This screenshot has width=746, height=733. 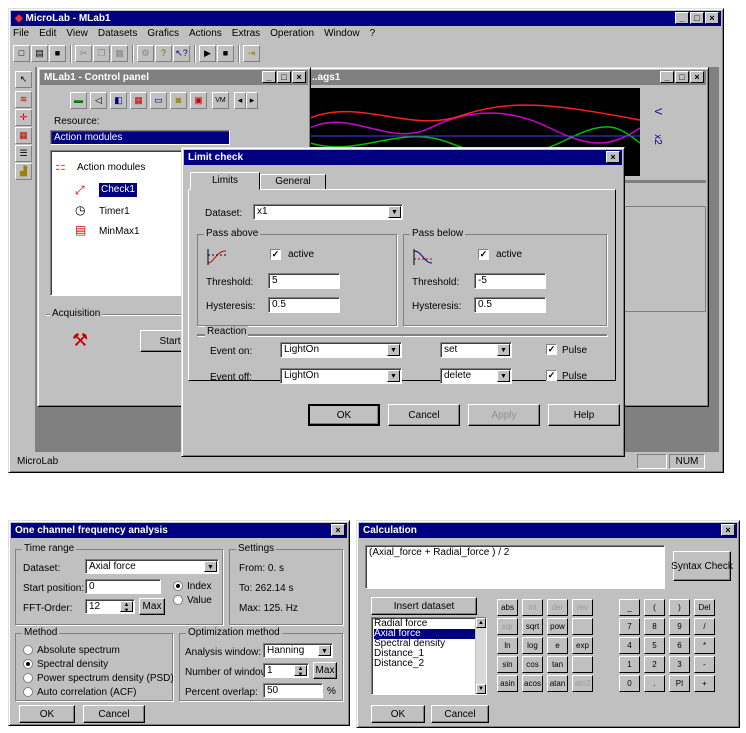 What do you see at coordinates (77, 35) in the screenshot?
I see `menu-view: View` at bounding box center [77, 35].